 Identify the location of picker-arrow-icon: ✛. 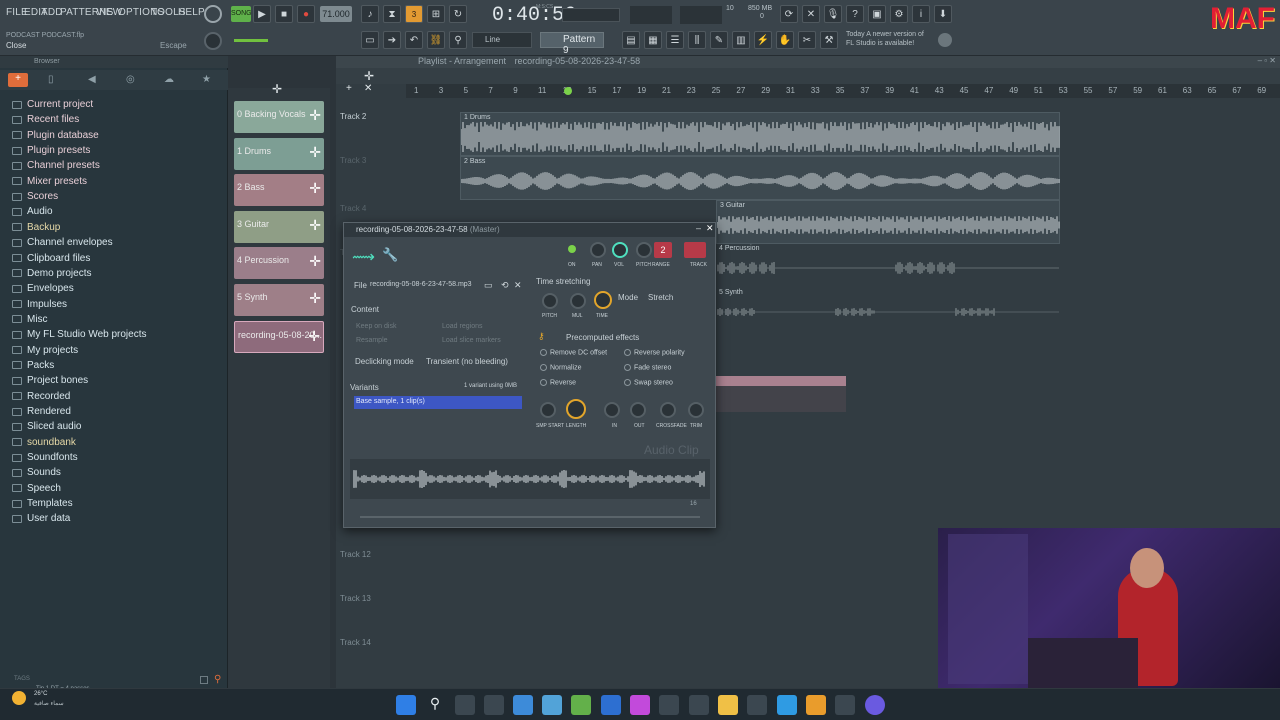
(277, 89).